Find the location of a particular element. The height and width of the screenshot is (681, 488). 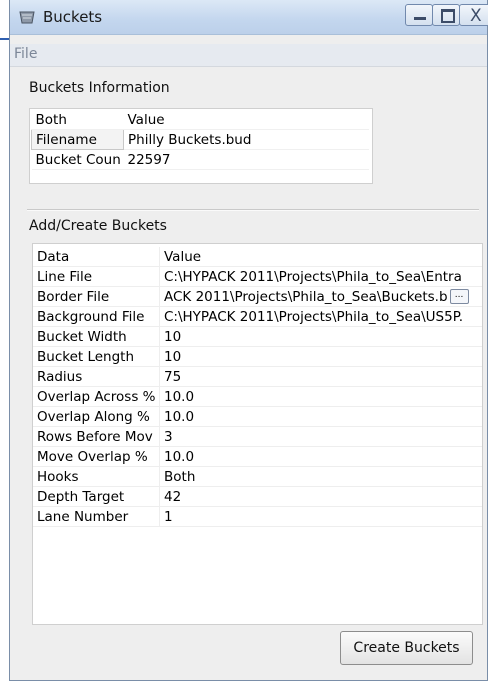

table-row: Bucket Coun 22597 is located at coordinates (200, 159).